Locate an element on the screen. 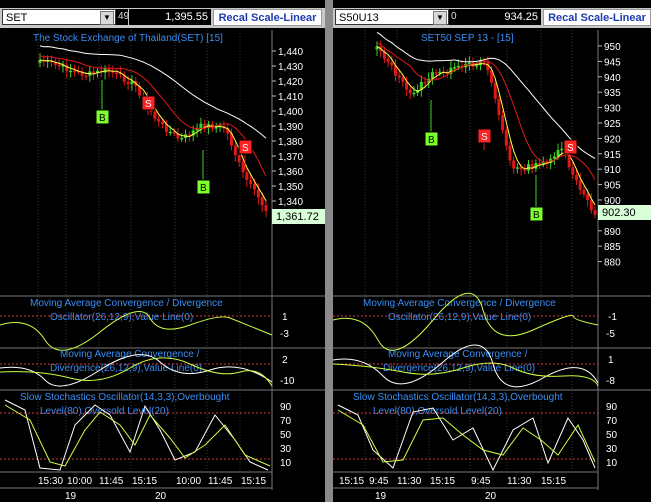 This screenshot has width=651, height=502. price-tick-label: 915 is located at coordinates (612, 155).